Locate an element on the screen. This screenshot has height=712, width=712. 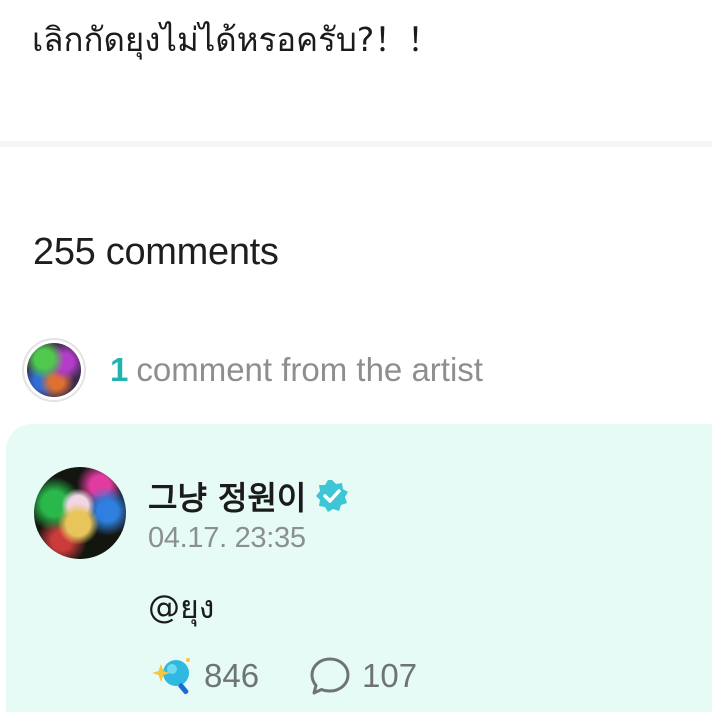
comment-author: 그냥 정원이 is located at coordinates (249, 496).